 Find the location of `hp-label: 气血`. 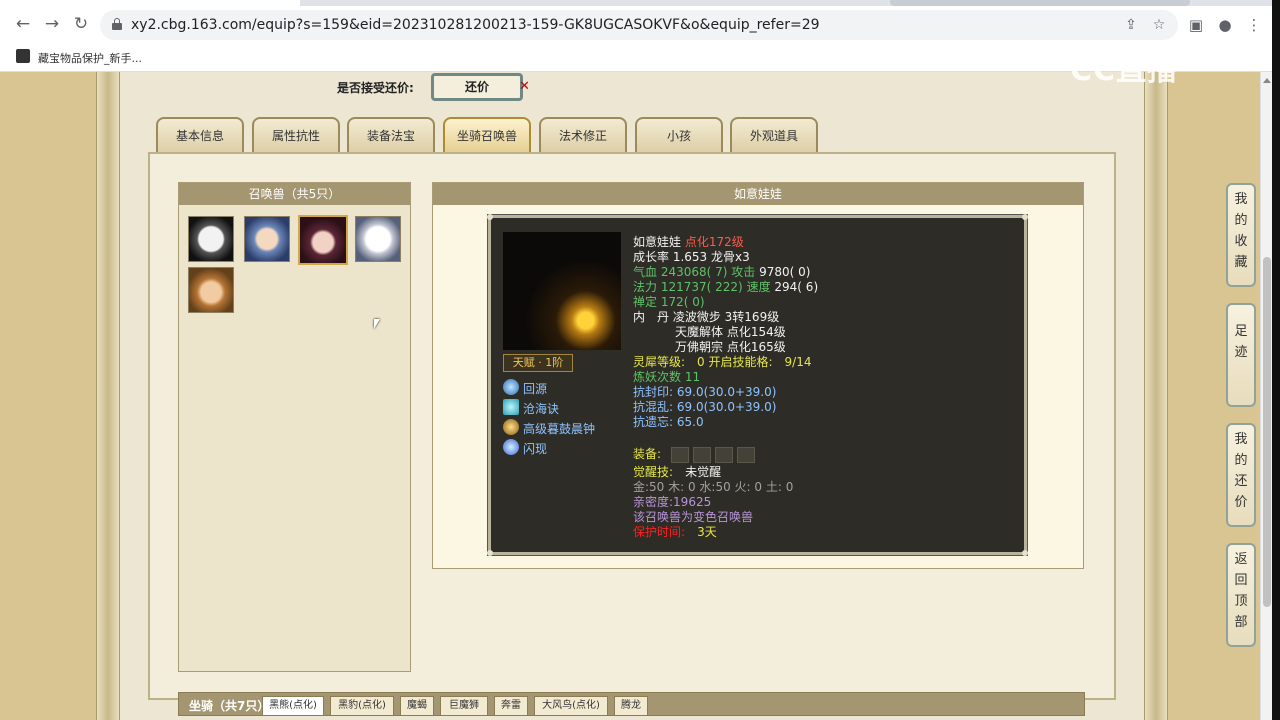

hp-label: 气血 is located at coordinates (645, 272).